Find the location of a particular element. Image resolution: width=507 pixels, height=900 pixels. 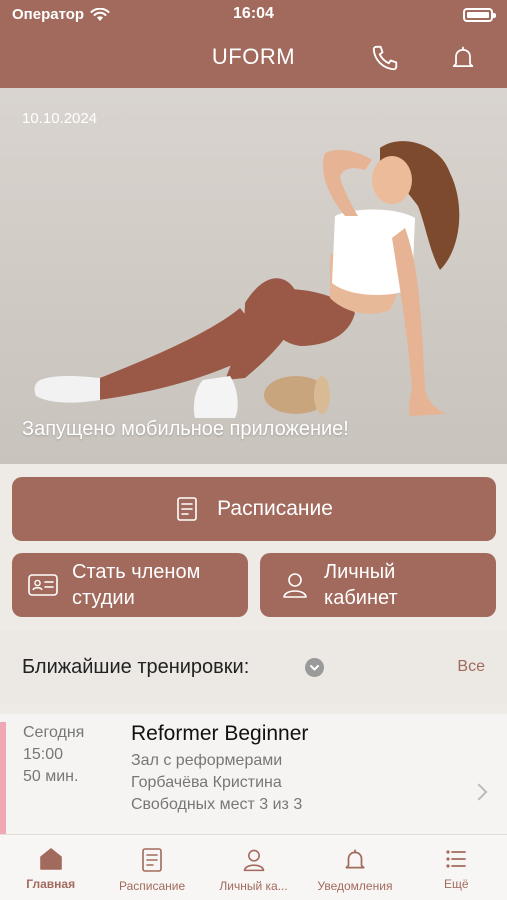

hero-date: 10.10.2024 is located at coordinates (60, 118).